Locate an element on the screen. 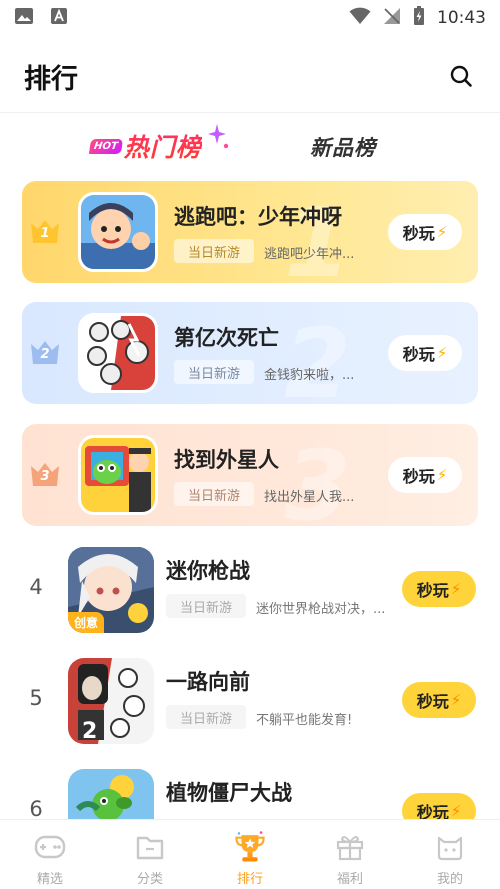 Image resolution: width=500 pixels, height=889 pixels. rank-list-item-4: 4 创意 迷你枪战 当日新游 迷你世界枪战对决，... 秒玩 ⚡ is located at coordinates (250, 596).